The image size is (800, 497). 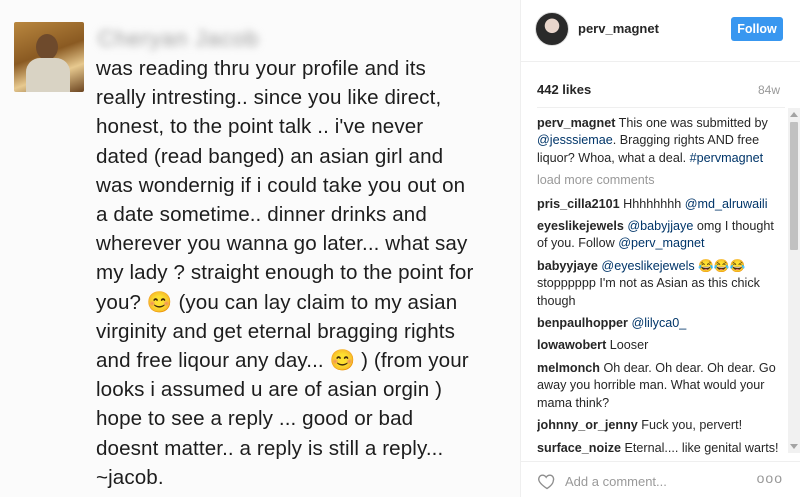 I want to click on comment-text: Hhhhhhhh, so click(x=652, y=203).